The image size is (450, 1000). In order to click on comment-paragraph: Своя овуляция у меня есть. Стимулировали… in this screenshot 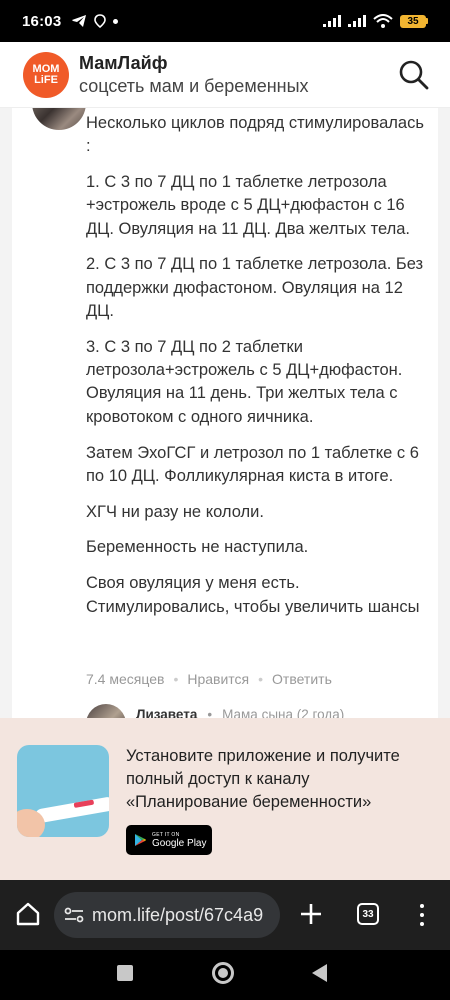, I will do `click(253, 595)`.